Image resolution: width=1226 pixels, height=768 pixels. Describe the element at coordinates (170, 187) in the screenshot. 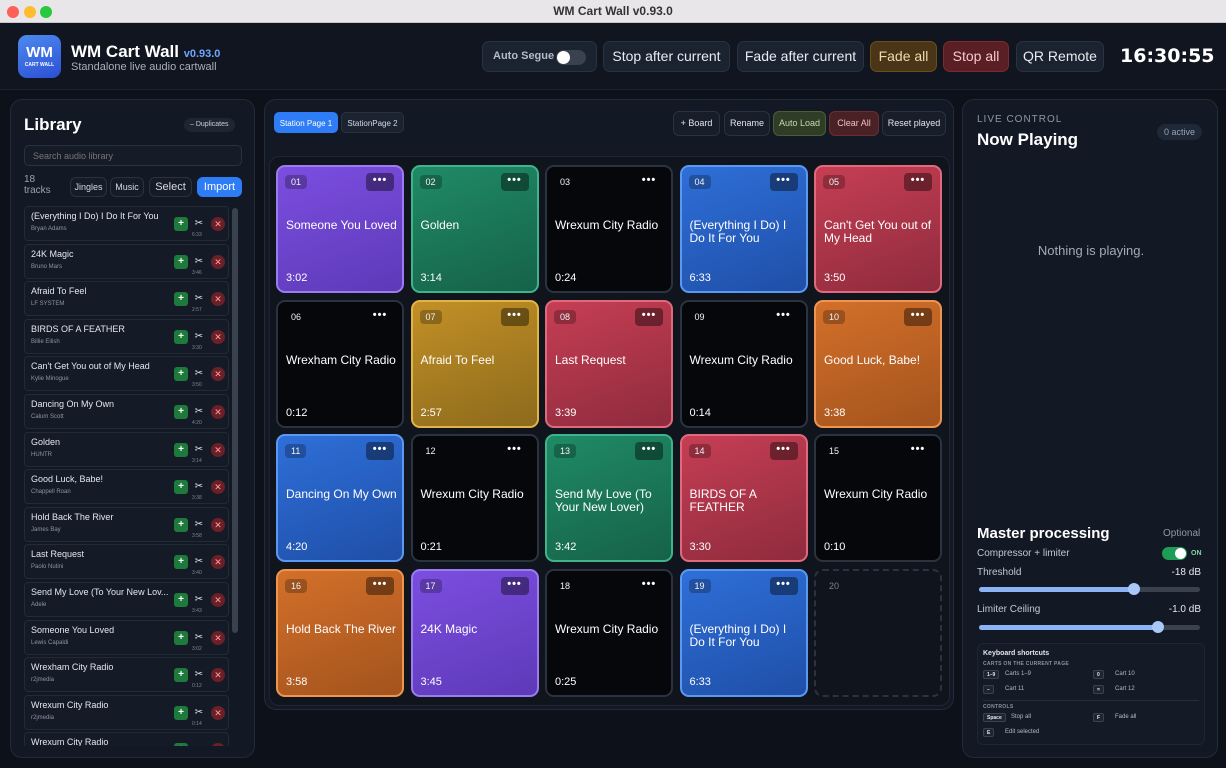

I see `select-button: Select` at that location.